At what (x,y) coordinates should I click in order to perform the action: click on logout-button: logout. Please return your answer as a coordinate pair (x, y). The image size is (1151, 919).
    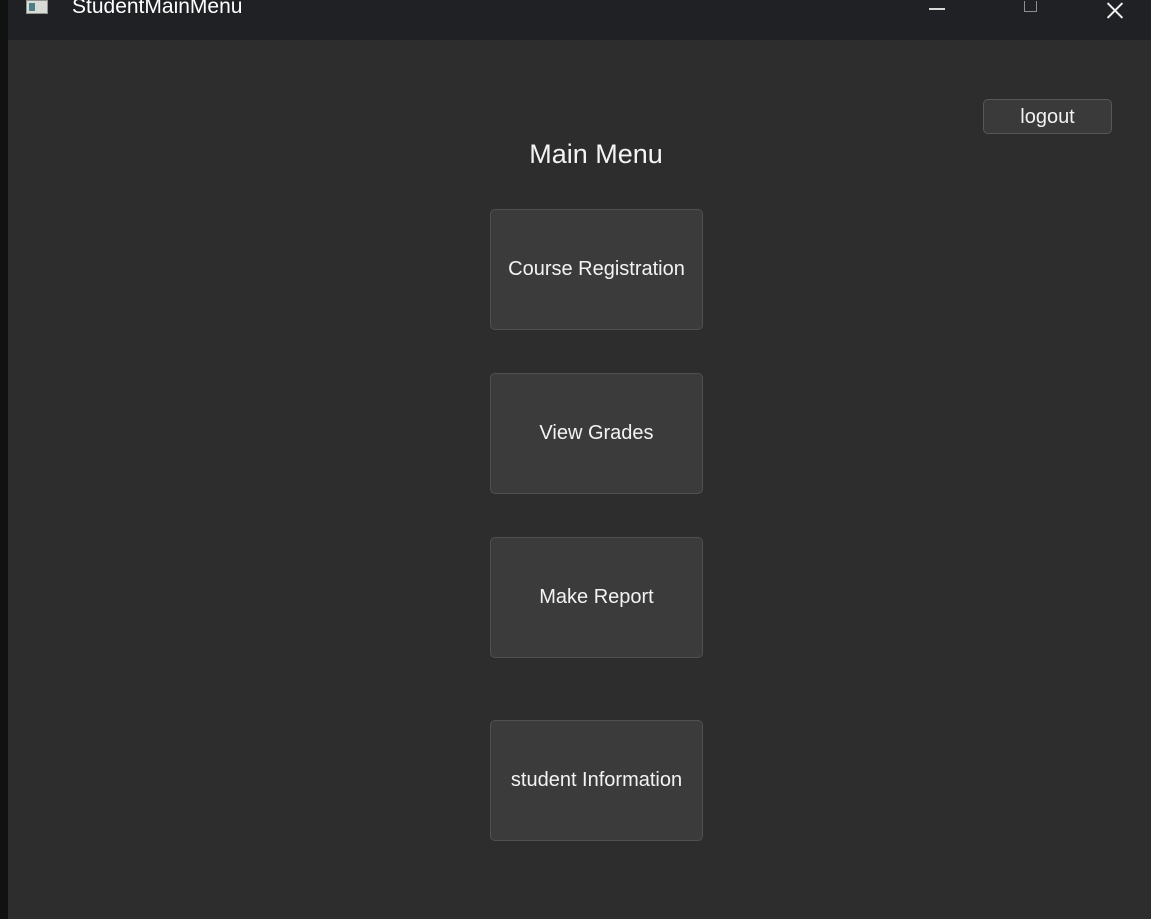
    Looking at the image, I should click on (1047, 116).